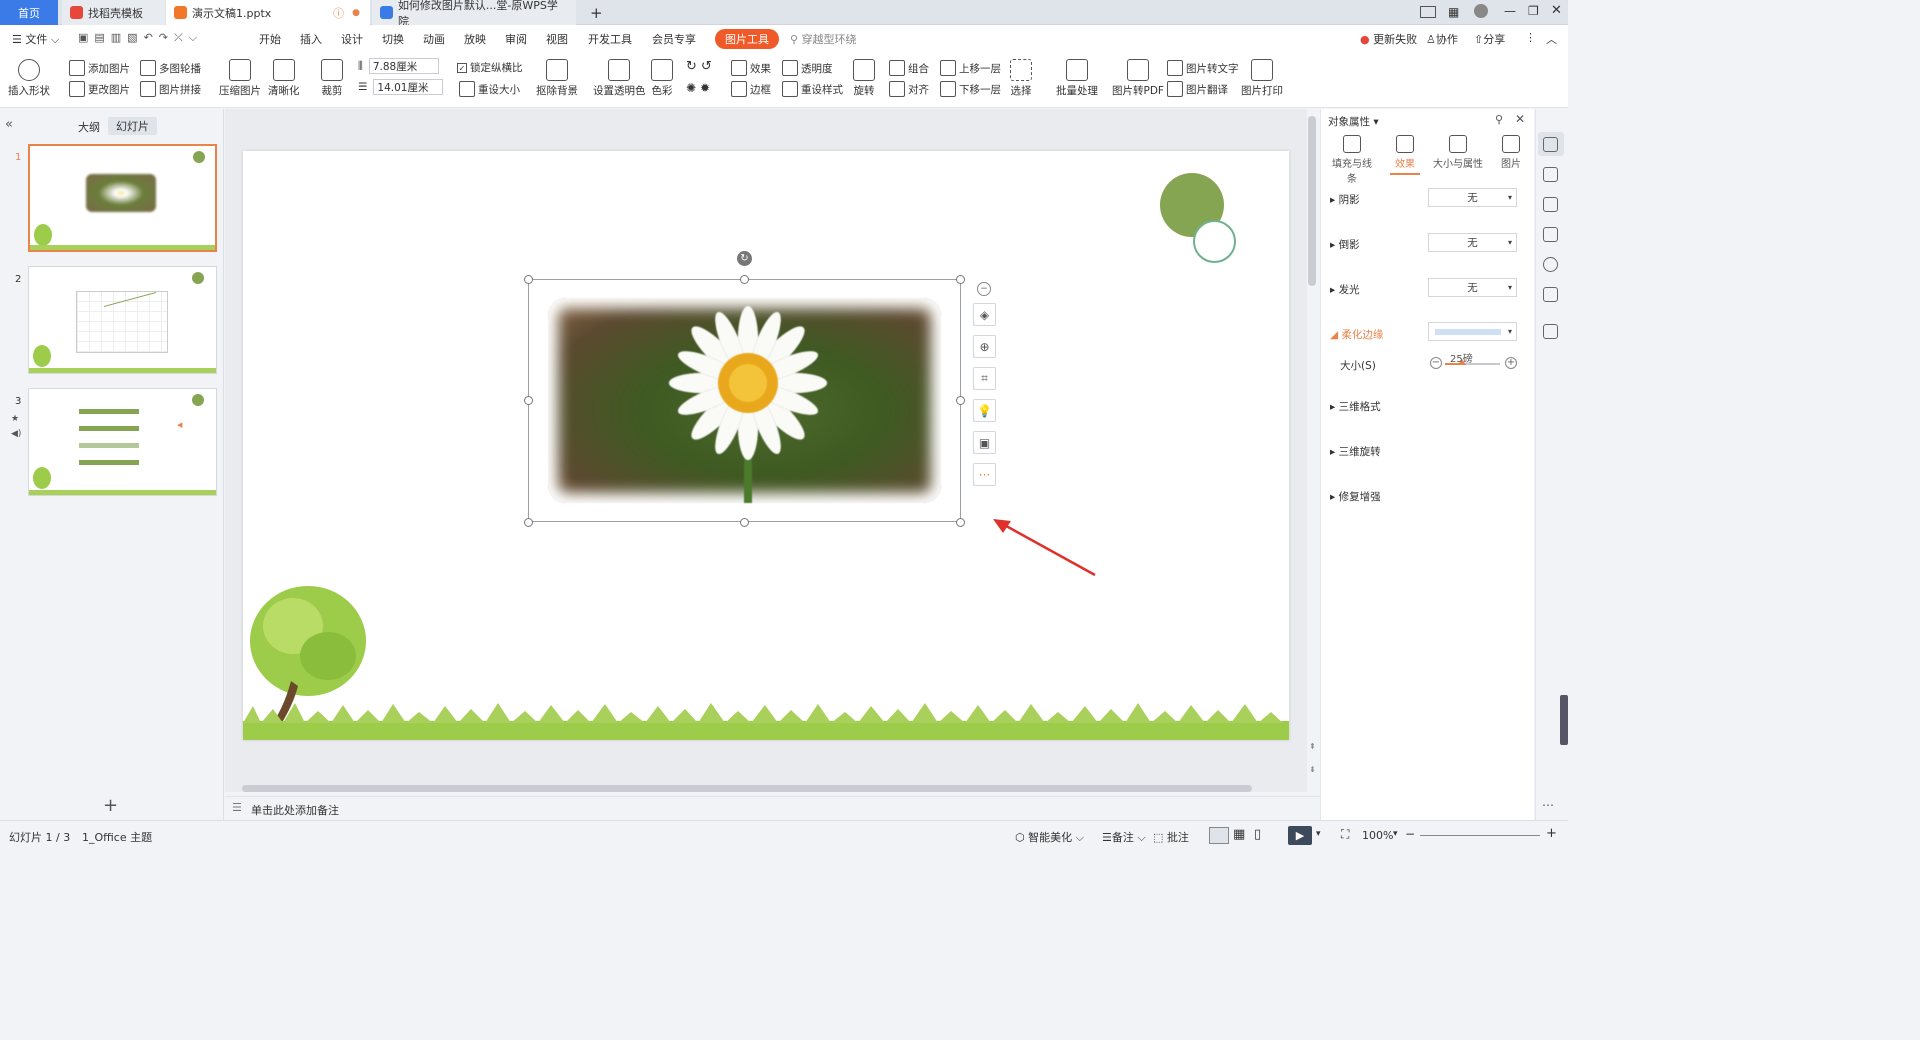 The image size is (1920, 1040). What do you see at coordinates (823, 39) in the screenshot?
I see `search-box: ⚲ 穿越型环绕` at bounding box center [823, 39].